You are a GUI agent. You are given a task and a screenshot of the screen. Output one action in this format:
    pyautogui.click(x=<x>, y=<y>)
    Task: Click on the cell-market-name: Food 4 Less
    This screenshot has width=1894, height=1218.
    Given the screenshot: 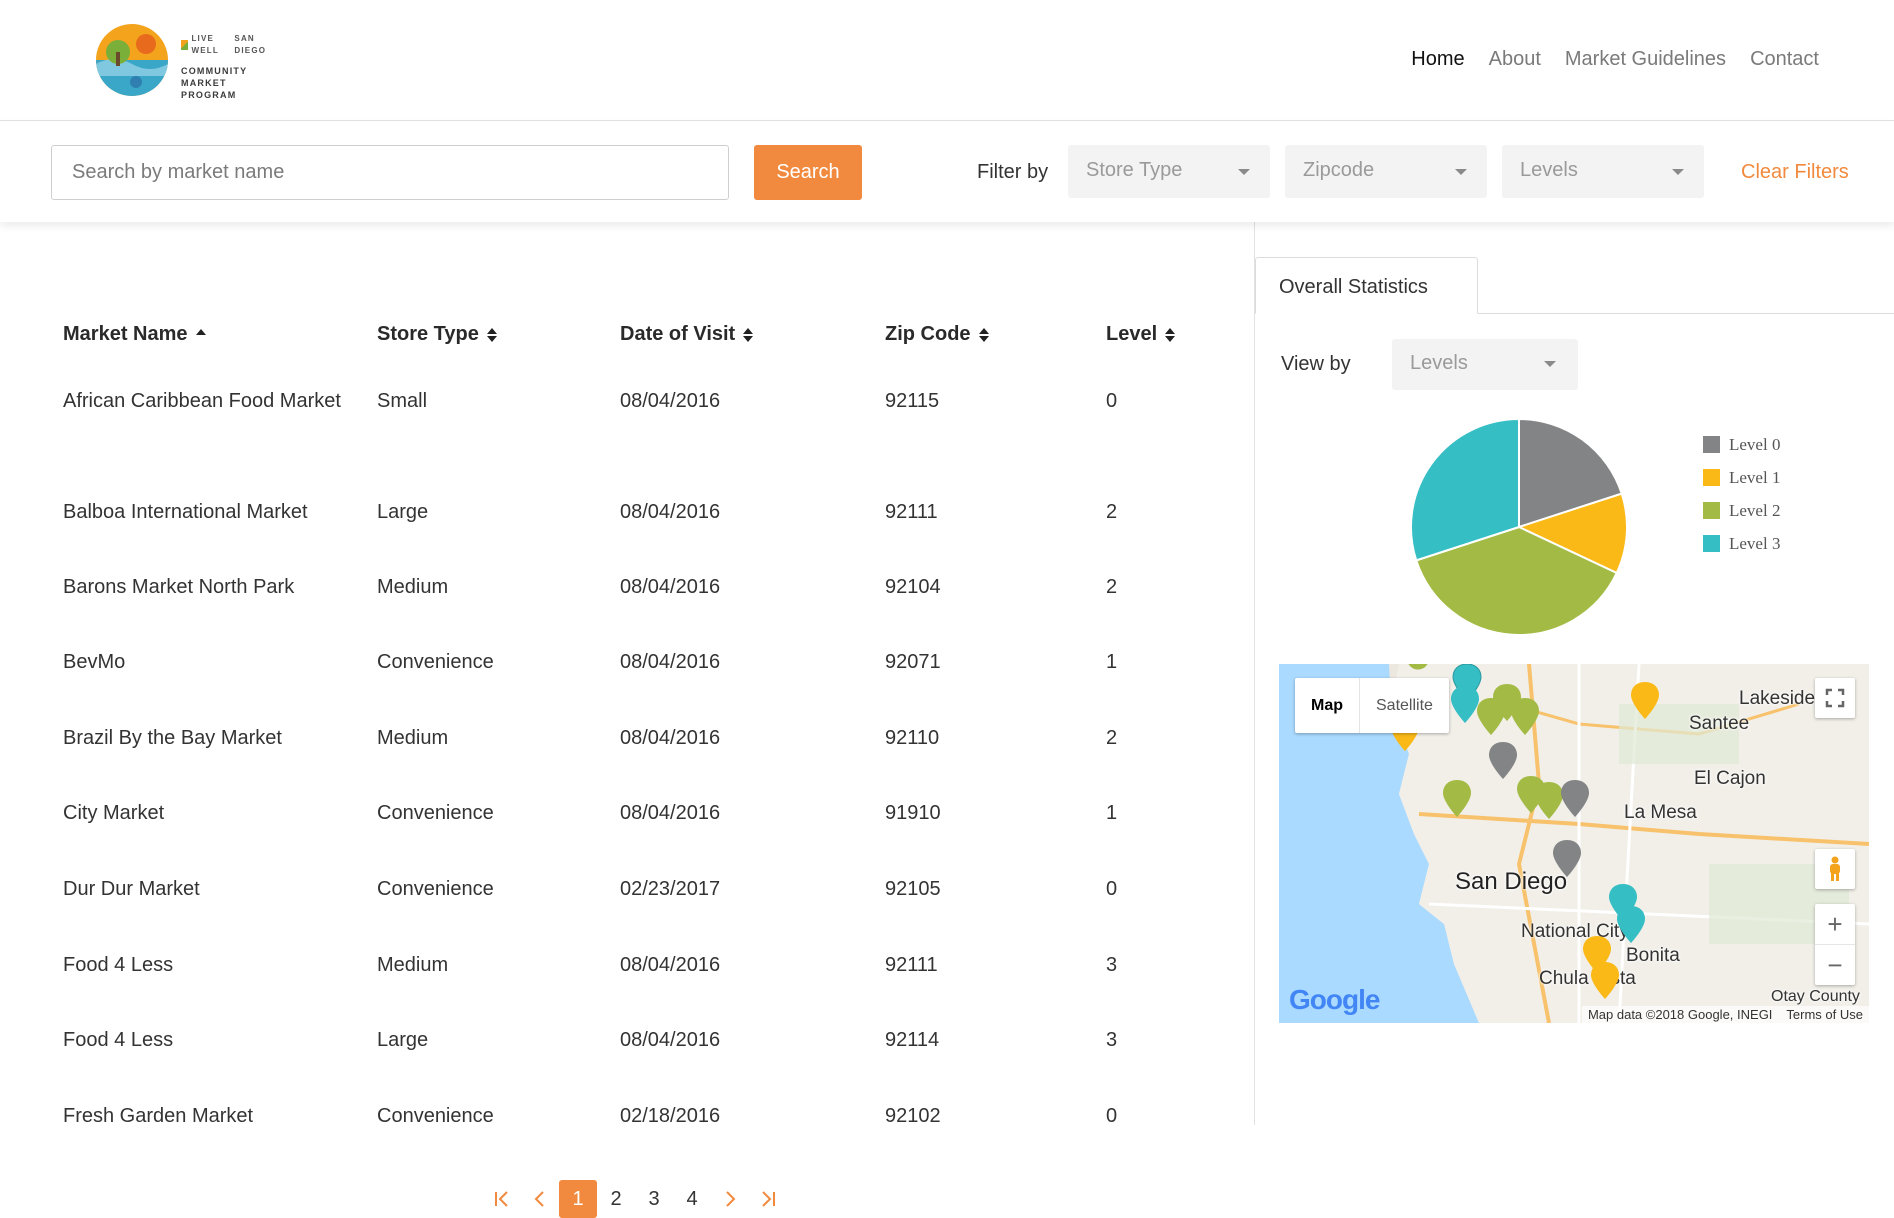 What is the action you would take?
    pyautogui.click(x=118, y=1040)
    